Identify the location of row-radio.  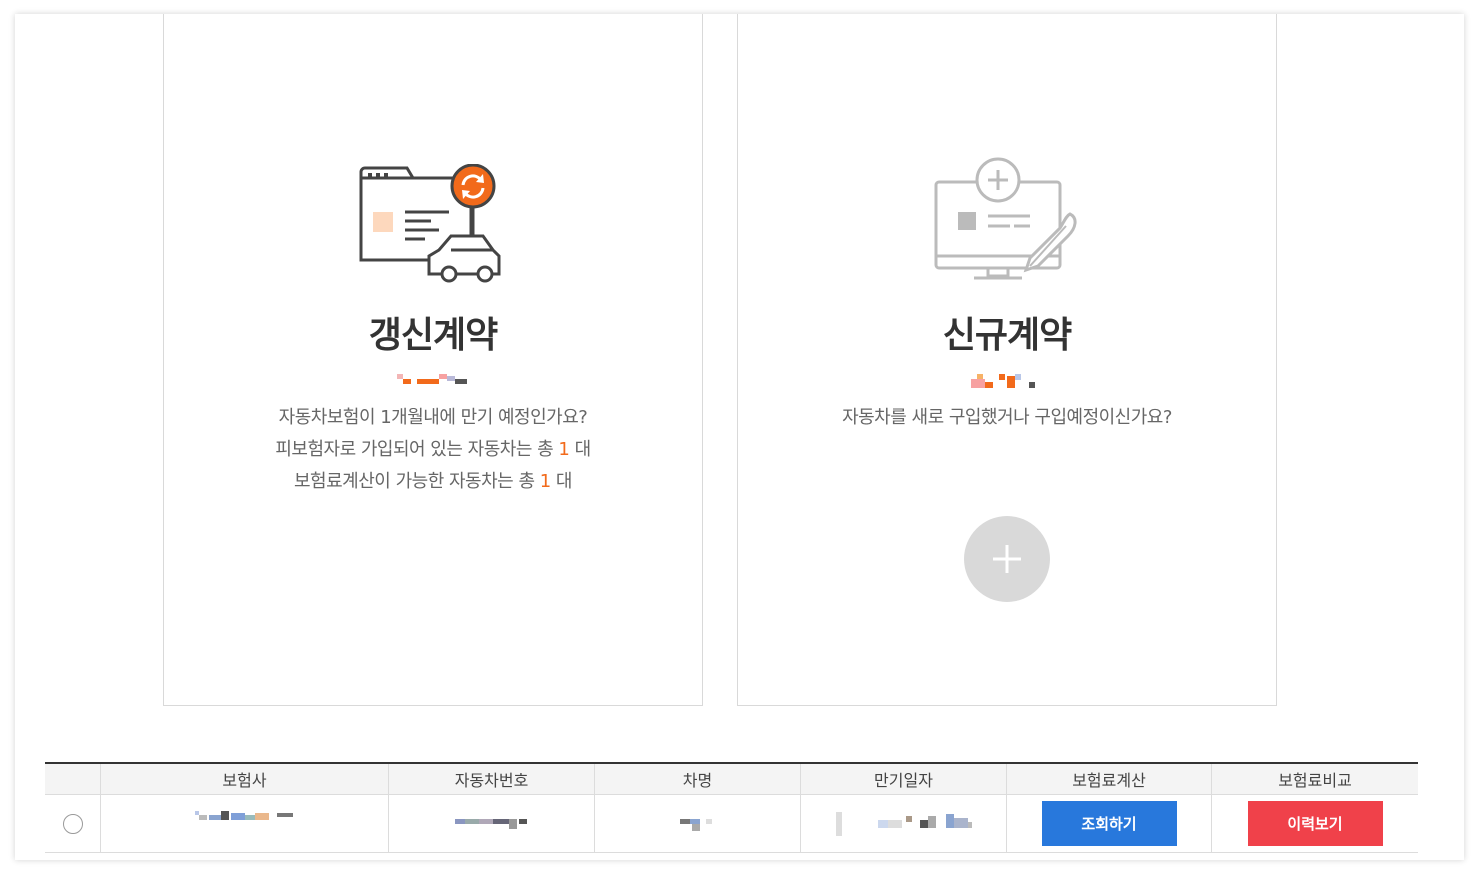
(72, 823).